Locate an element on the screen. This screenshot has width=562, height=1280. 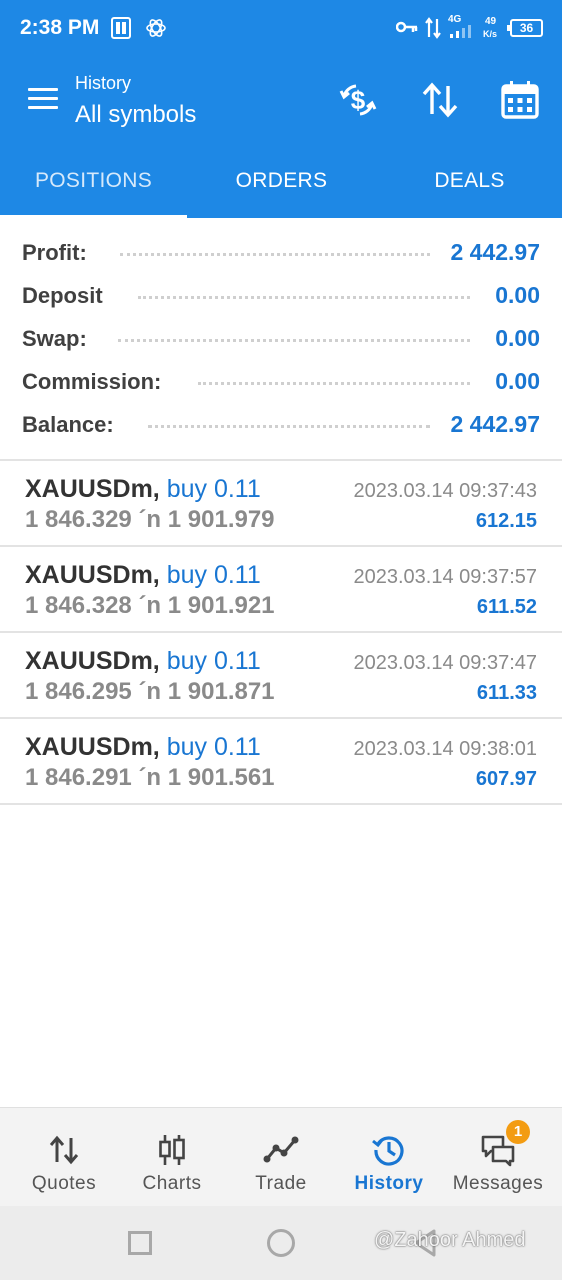
summary-label: Deposit is located at coordinates (62, 296).